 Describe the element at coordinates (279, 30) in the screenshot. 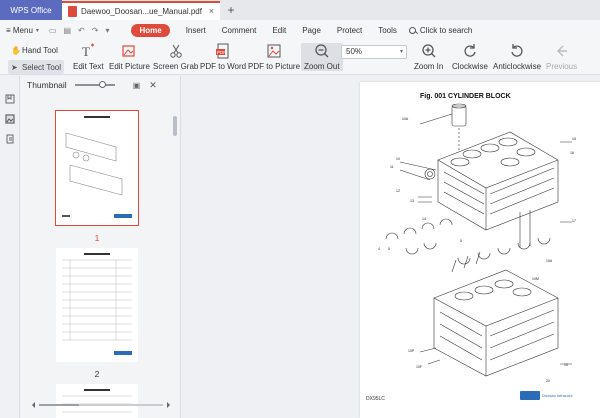

I see `tab-edit: Edit` at that location.